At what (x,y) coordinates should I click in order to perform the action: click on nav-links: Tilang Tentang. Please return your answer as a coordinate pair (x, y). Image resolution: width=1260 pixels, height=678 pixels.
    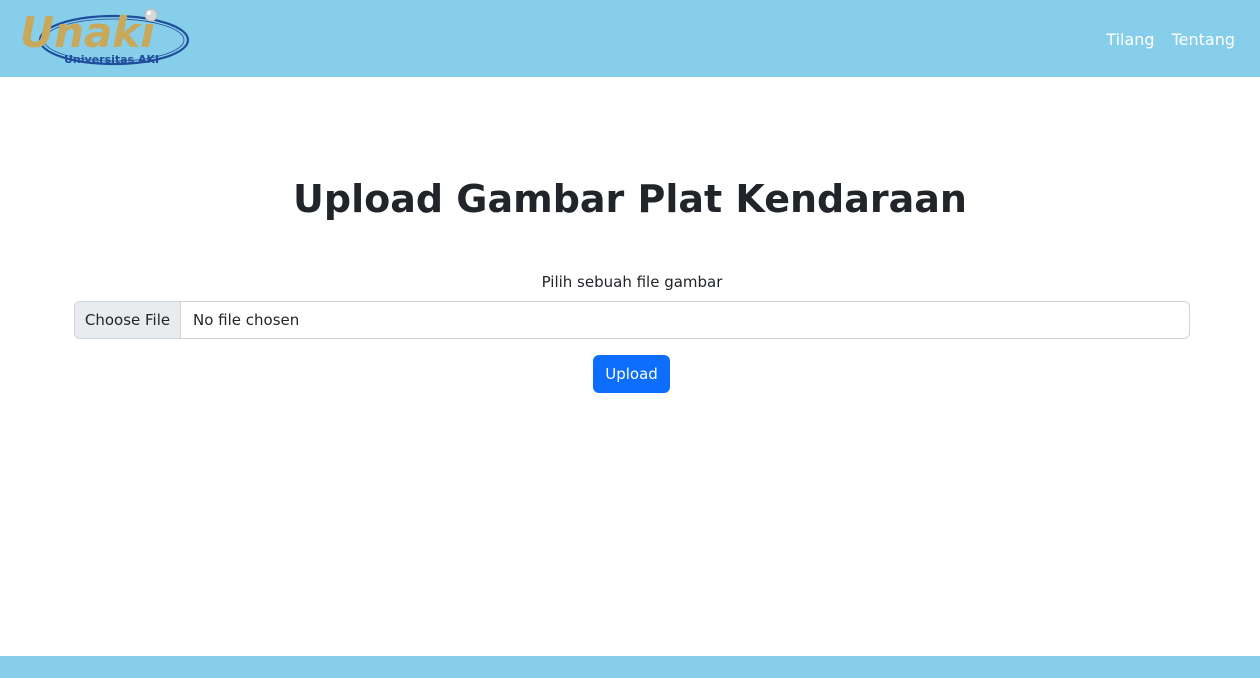
    Looking at the image, I should click on (1170, 40).